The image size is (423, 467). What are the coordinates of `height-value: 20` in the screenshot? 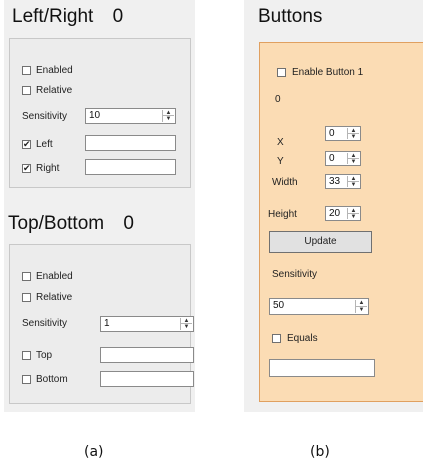 It's located at (335, 213).